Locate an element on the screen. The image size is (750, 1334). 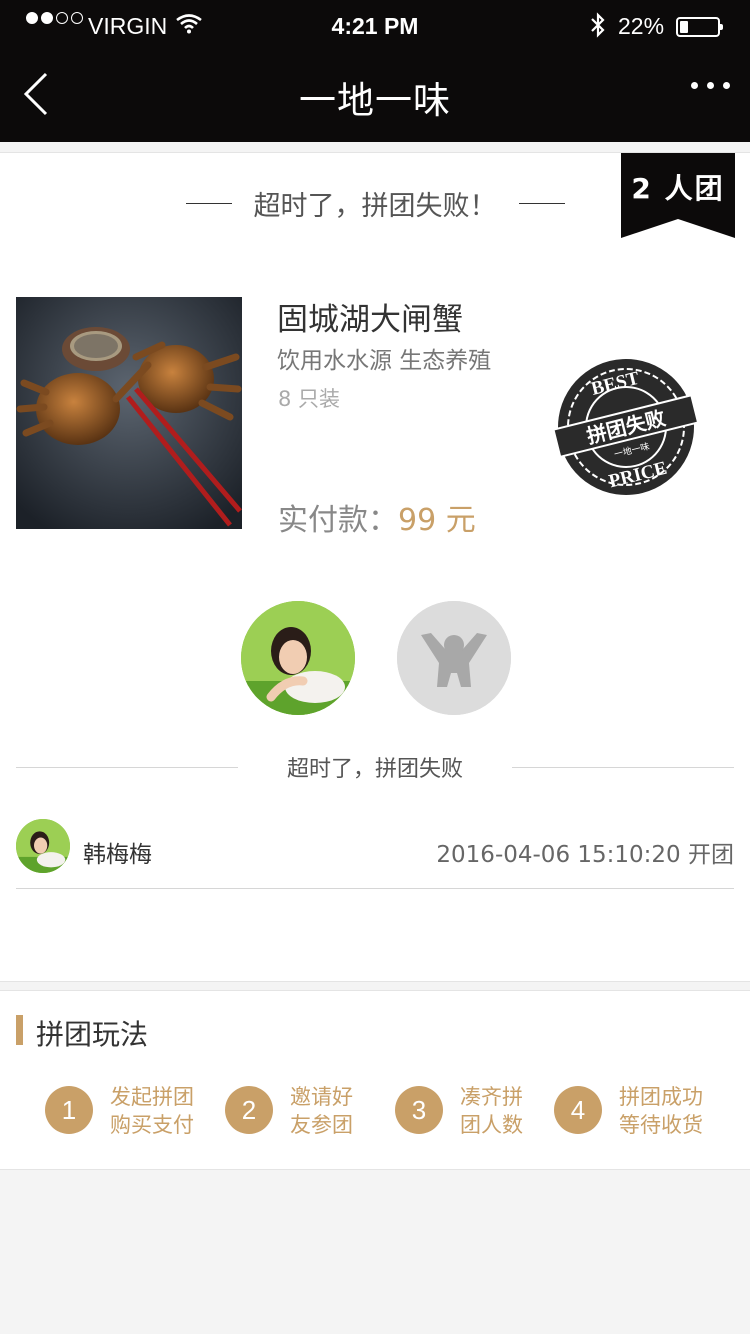
product-name: 固城湖大闸蟹 is located at coordinates (370, 316).